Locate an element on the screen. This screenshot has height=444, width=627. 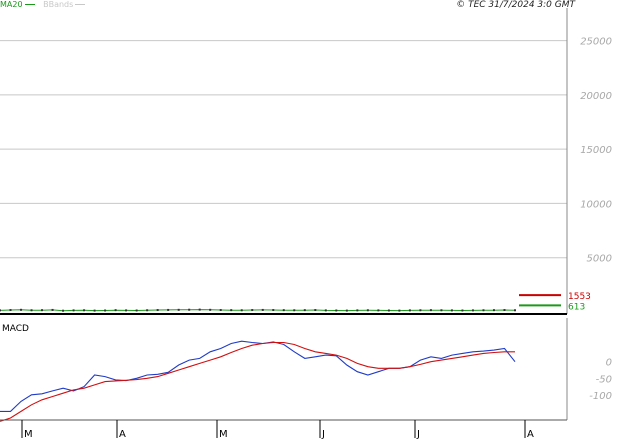
chart-legend: MA20 BBands is located at coordinates (43, 4).